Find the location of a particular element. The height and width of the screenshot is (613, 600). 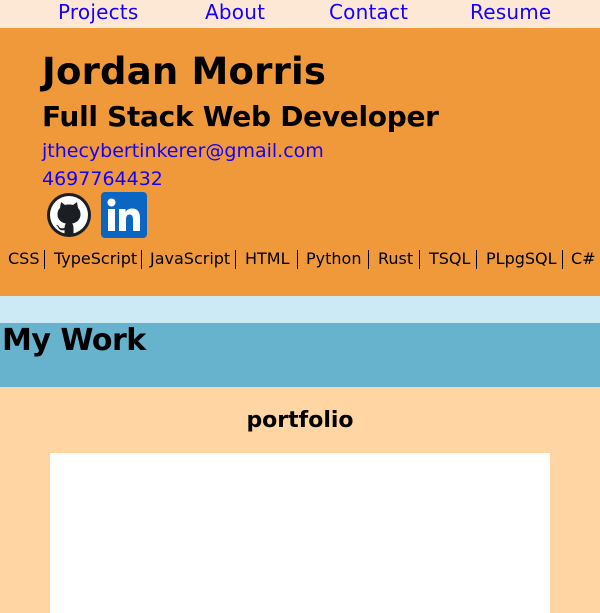

nav-about-link: About is located at coordinates (235, 12).